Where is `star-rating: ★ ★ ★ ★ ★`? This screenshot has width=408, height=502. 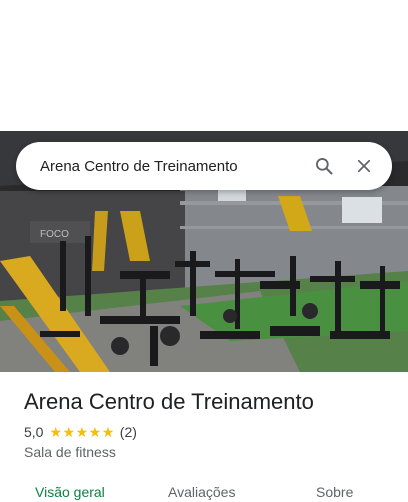 star-rating: ★ ★ ★ ★ ★ is located at coordinates (81, 432).